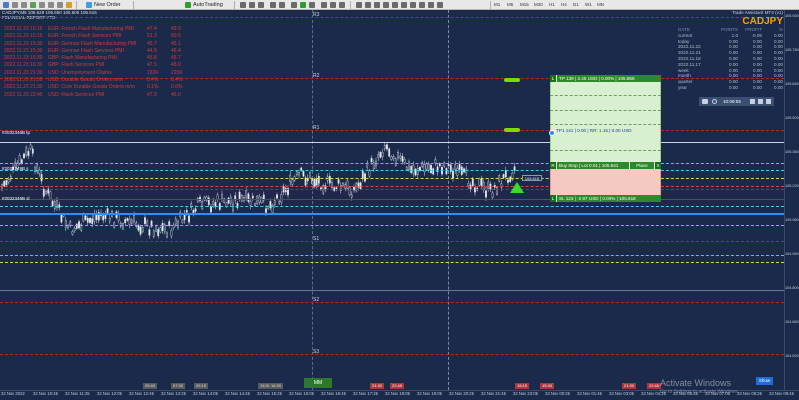  Describe the element at coordinates (107, 5) in the screenshot. I see `new-order-button: New Order` at that location.